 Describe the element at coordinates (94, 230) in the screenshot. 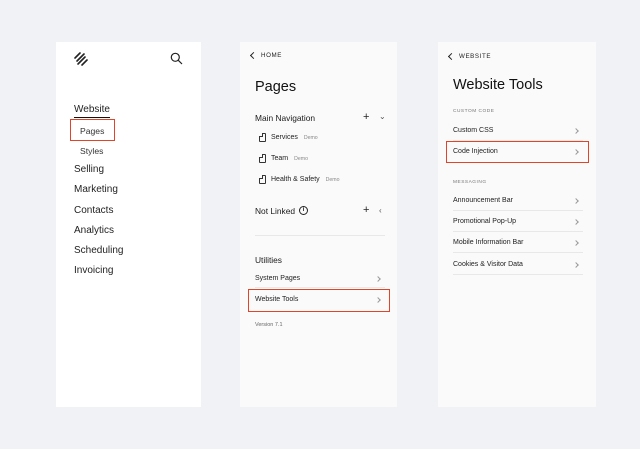

I see `nav-analytics: Analytics` at that location.